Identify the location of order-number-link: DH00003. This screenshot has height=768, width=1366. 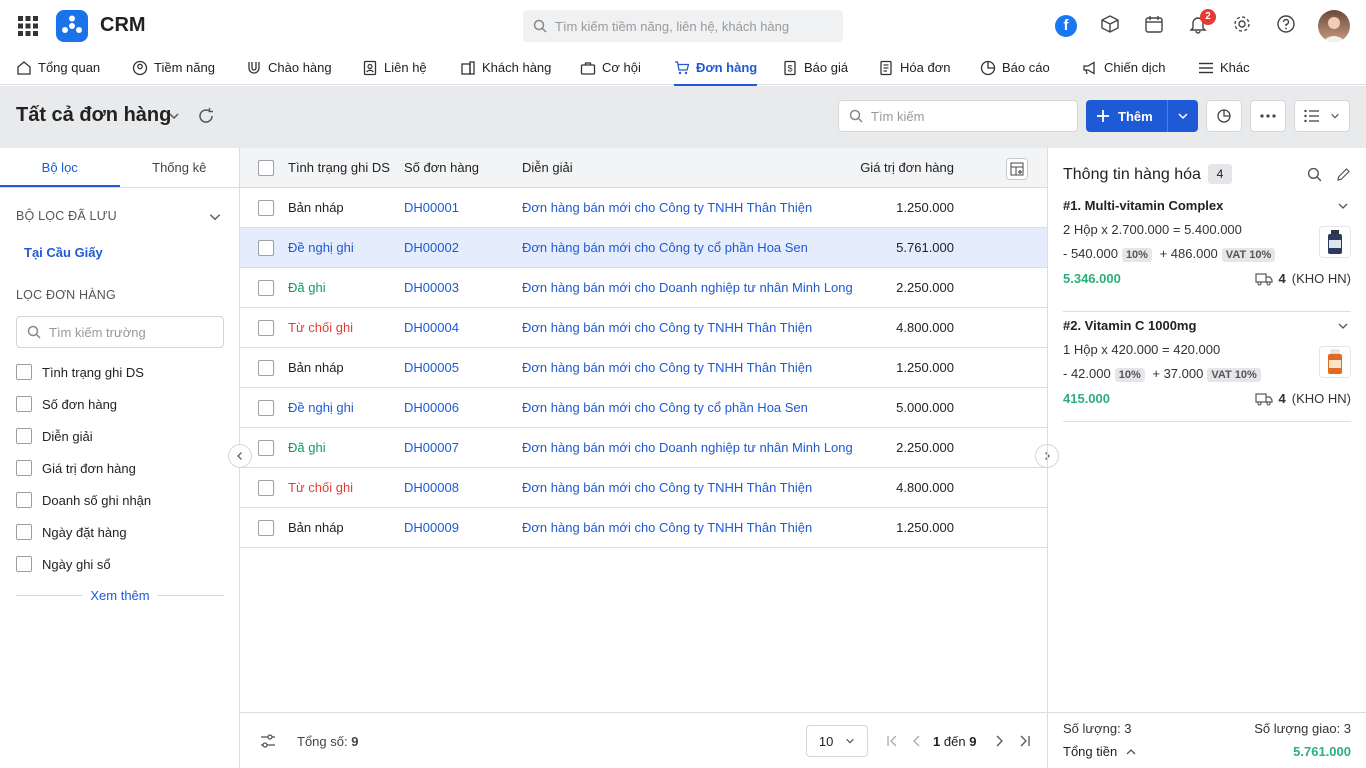
(431, 287).